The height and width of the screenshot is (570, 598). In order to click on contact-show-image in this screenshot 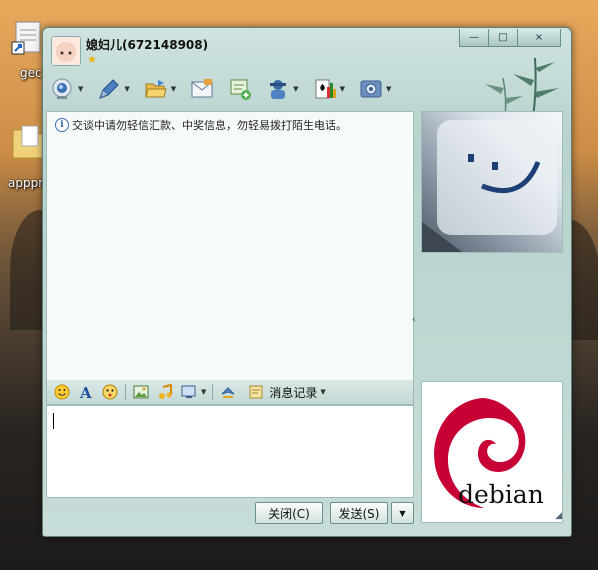, I will do `click(492, 182)`.